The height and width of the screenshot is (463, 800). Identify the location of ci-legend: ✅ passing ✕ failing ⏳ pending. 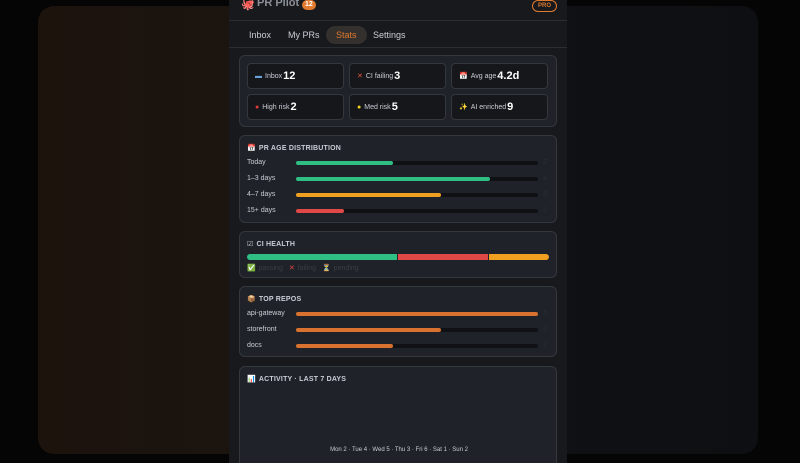
(304, 268).